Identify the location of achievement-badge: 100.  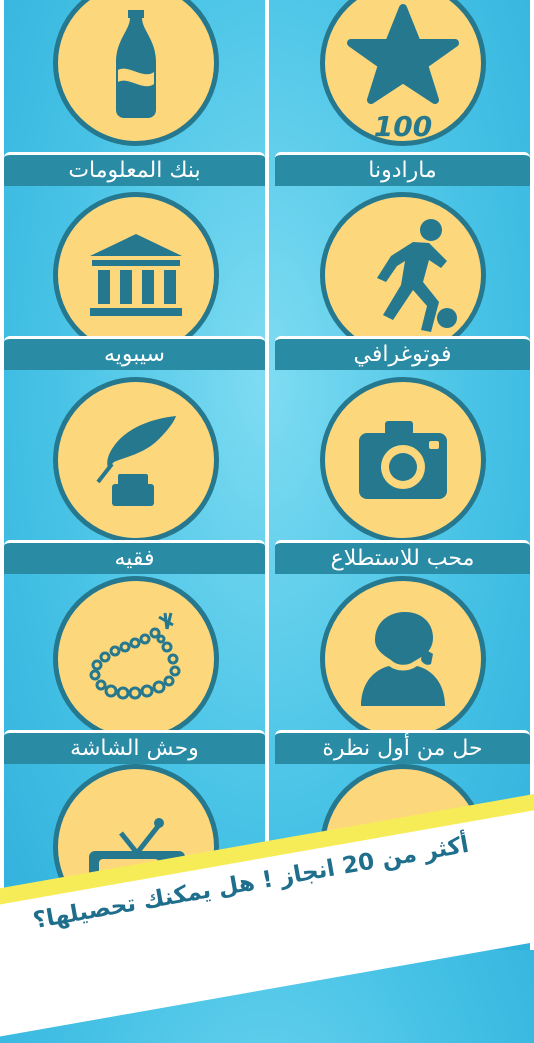
(402, 73).